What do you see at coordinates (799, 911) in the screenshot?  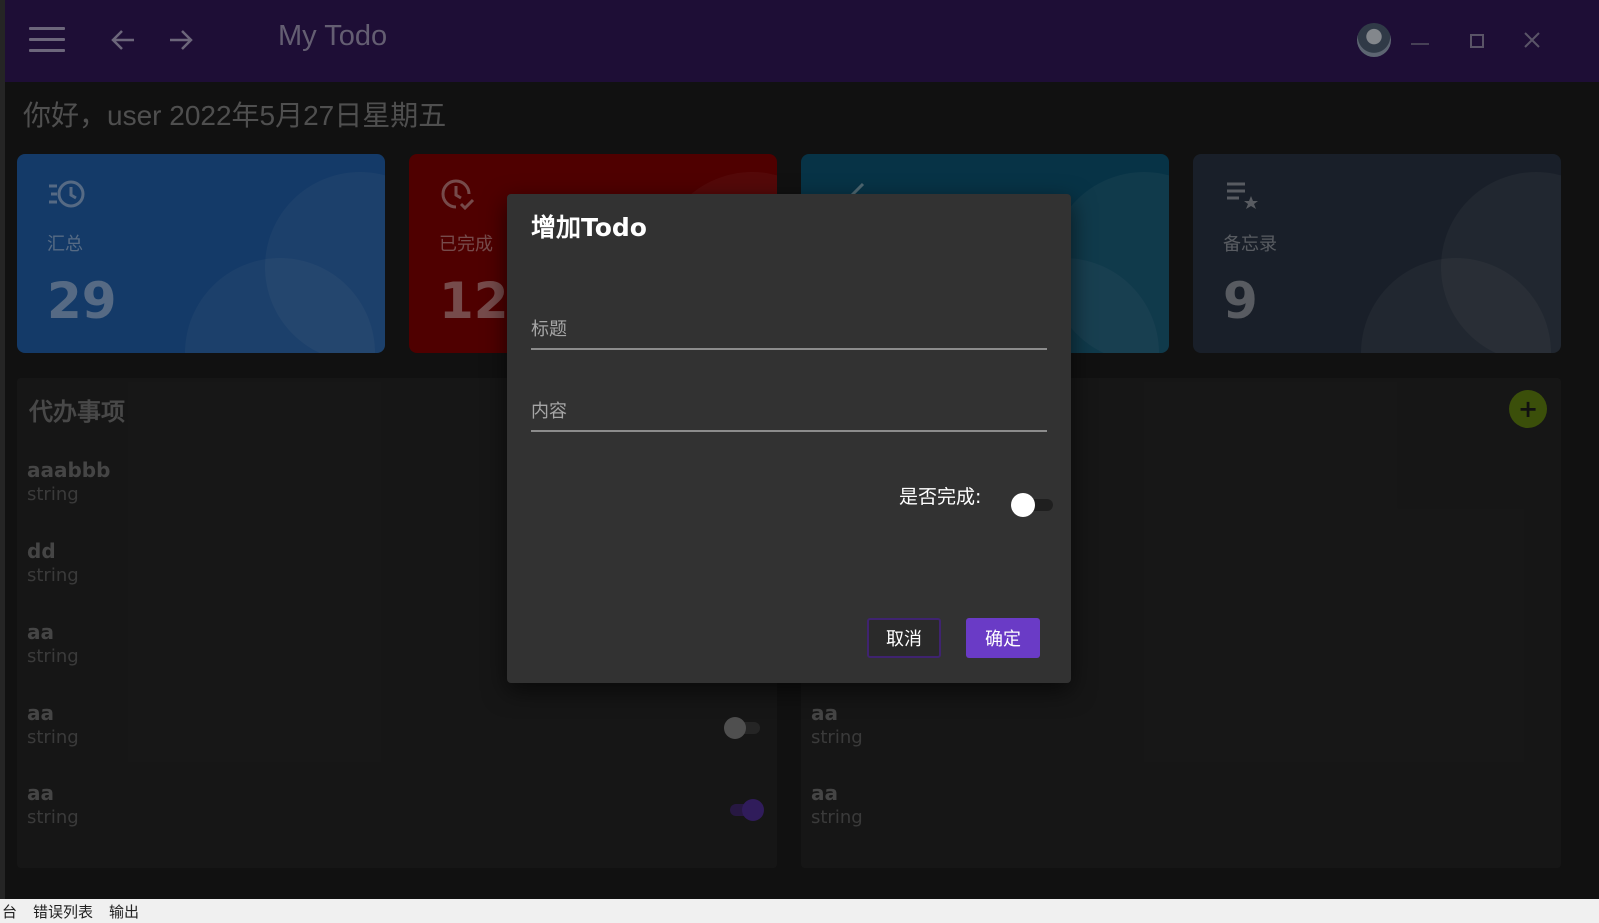 I see `ide-bottom-tabs: 台 错误列表 输出` at bounding box center [799, 911].